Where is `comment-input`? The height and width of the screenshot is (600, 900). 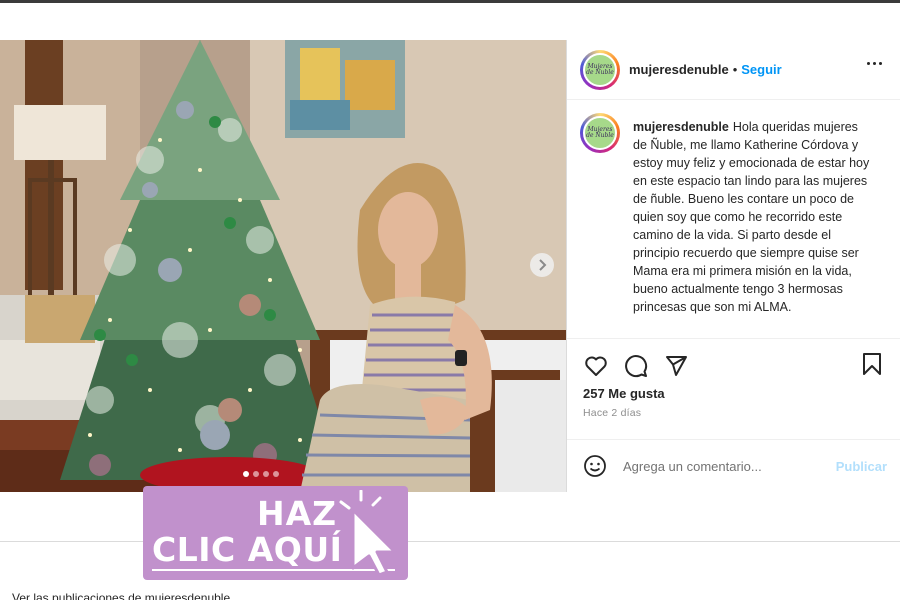 comment-input is located at coordinates (723, 466).